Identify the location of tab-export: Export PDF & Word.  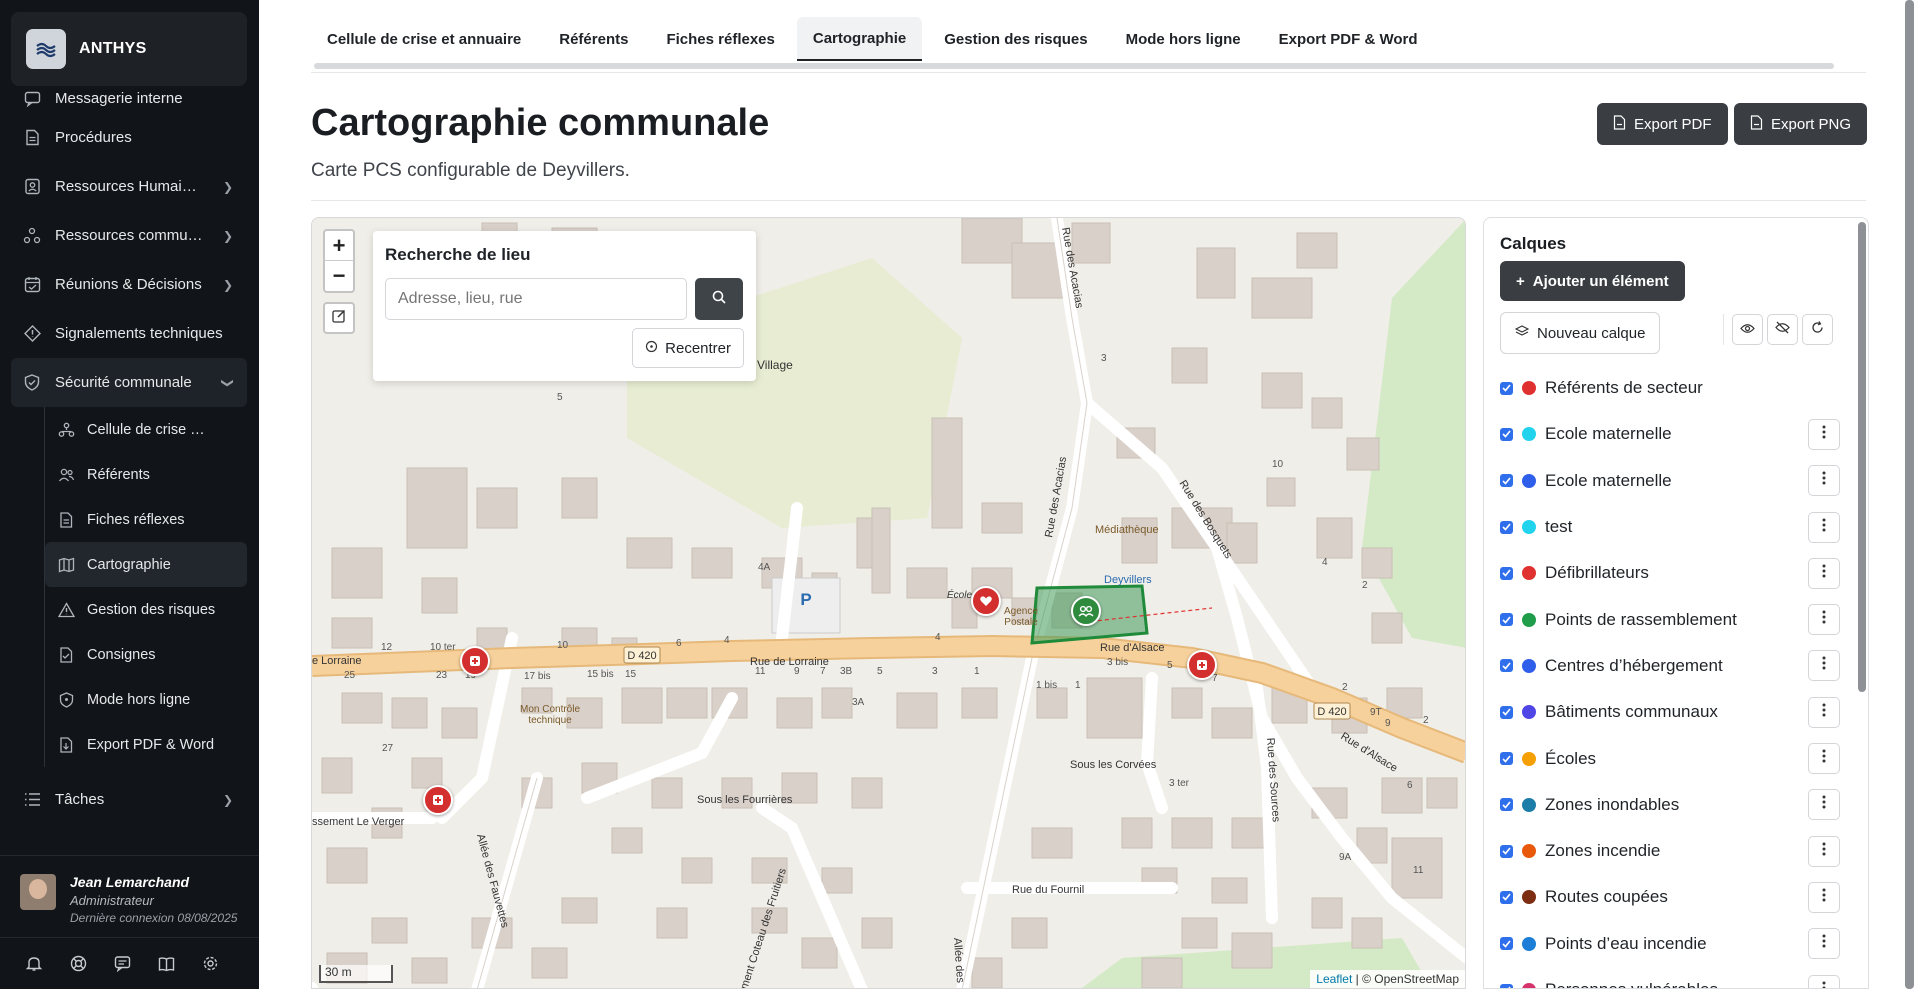
(1348, 39).